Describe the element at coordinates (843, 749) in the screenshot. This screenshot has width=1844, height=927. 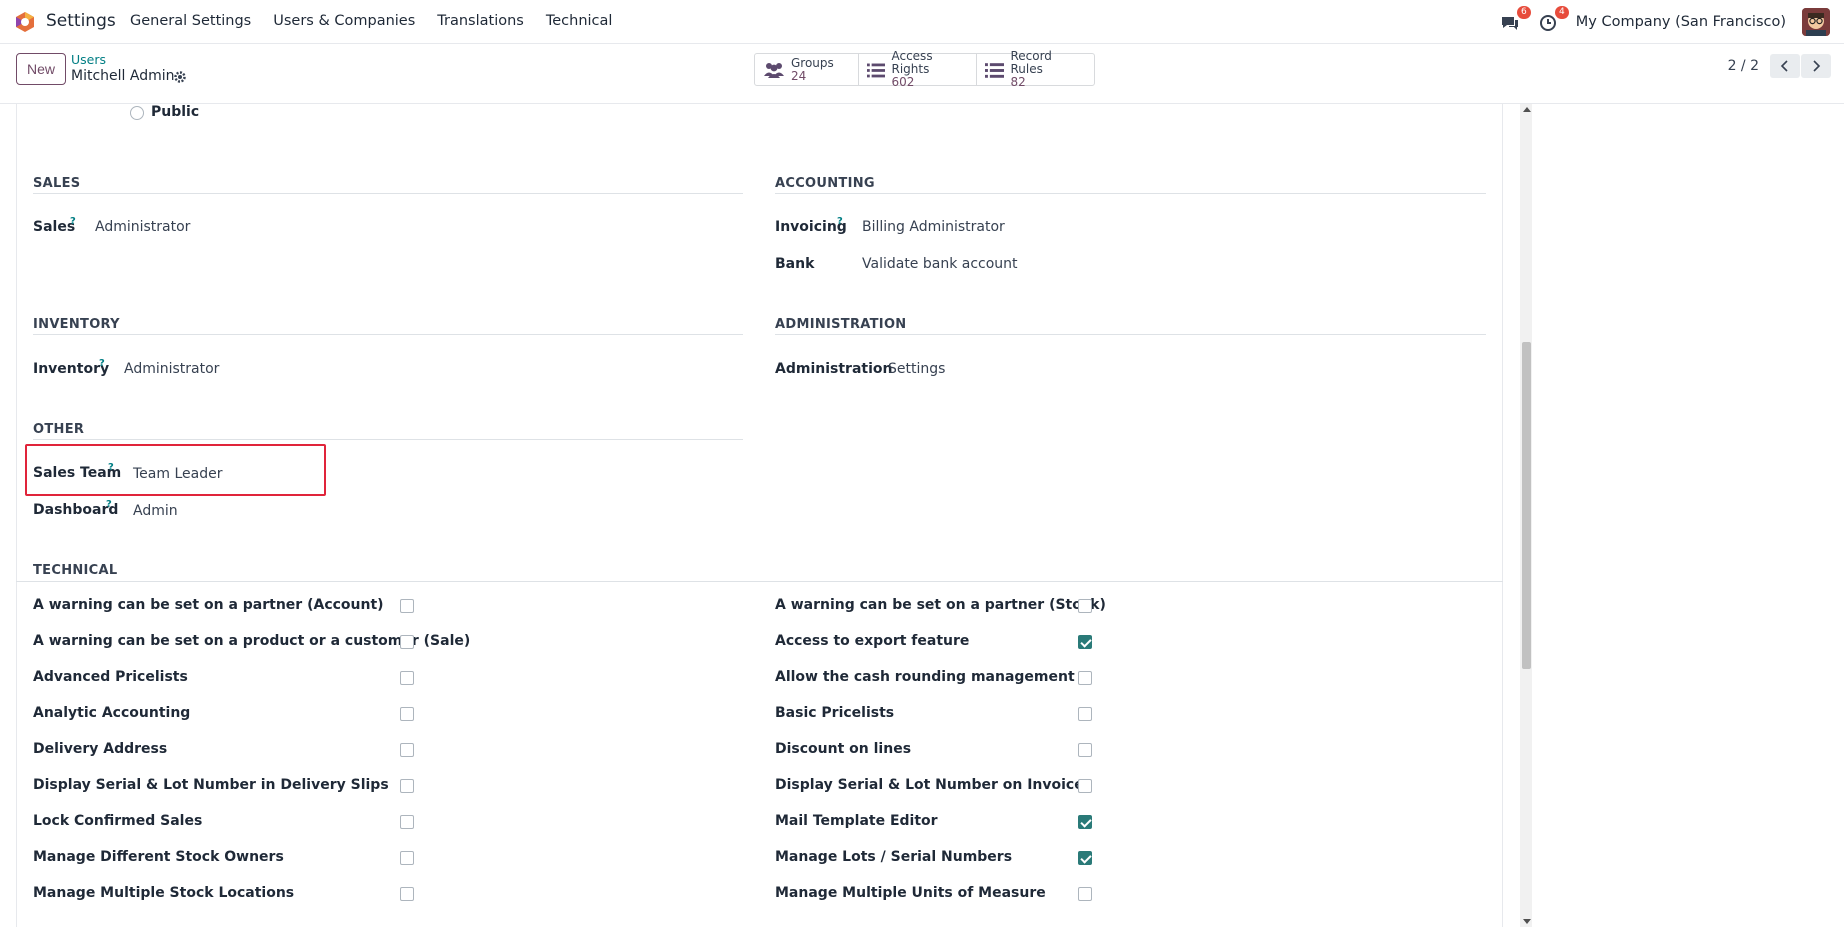
I see `technical-option-label: Discount on lines` at that location.